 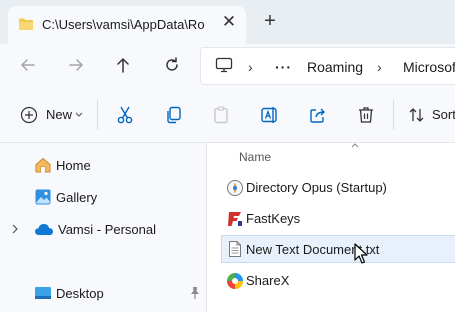 What do you see at coordinates (44, 229) in the screenshot?
I see `cloud-icon` at bounding box center [44, 229].